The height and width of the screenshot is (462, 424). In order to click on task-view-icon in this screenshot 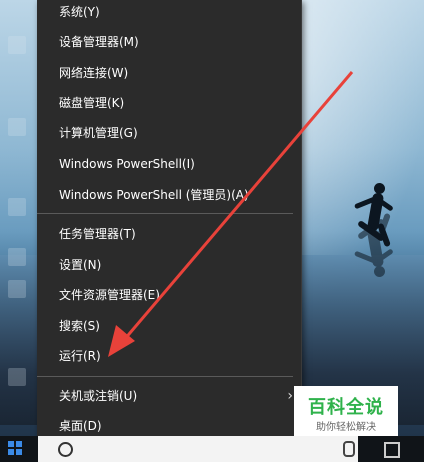, I will do `click(392, 450)`.